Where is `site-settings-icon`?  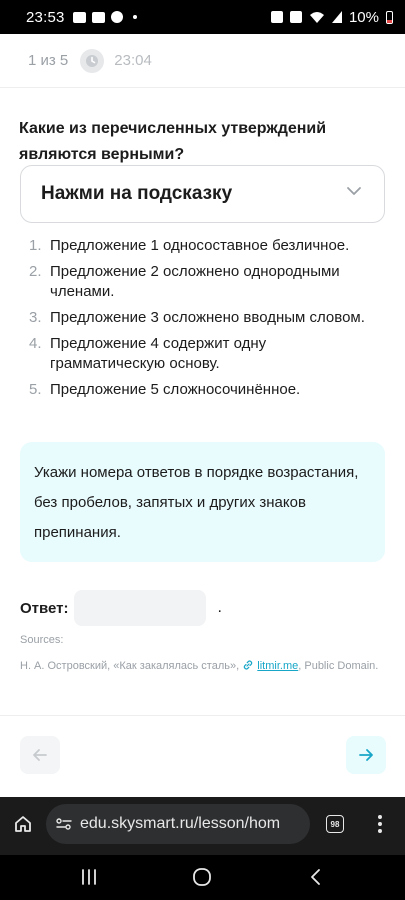
site-settings-icon is located at coordinates (64, 824).